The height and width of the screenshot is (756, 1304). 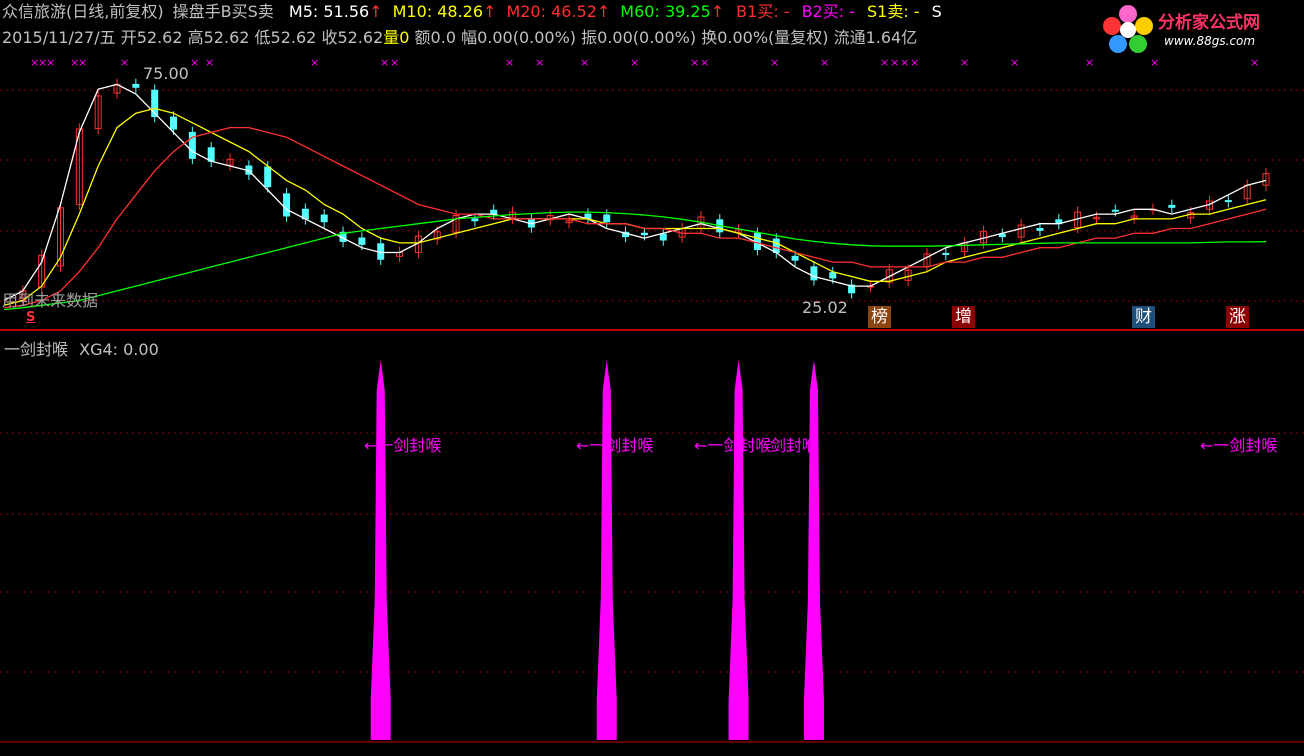 I want to click on top-marker-14: ×, so click(x=634, y=62).